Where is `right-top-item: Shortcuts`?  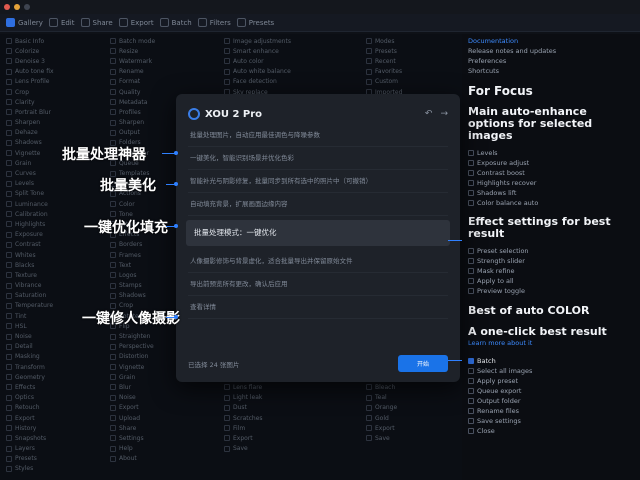
right-top-item: Shortcuts is located at coordinates (551, 71).